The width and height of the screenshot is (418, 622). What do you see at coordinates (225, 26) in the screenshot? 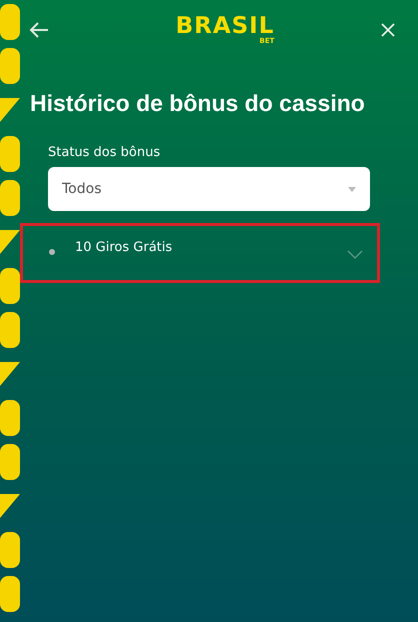
I see `logo-text: BRASIL` at bounding box center [225, 26].